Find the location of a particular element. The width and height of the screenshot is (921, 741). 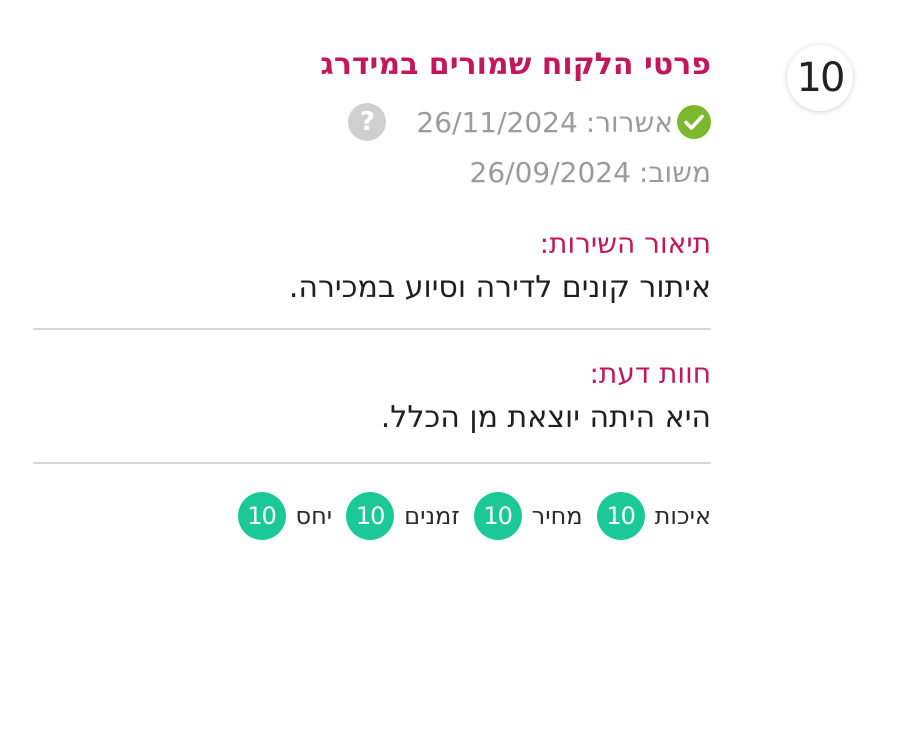

opinion-label: חוות דעת: is located at coordinates (650, 373).